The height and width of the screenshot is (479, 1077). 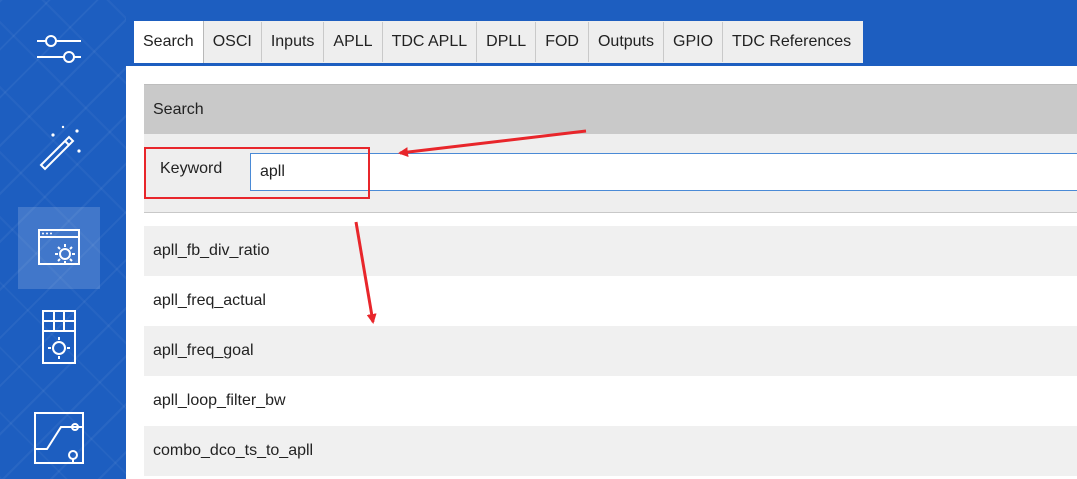 I want to click on sidebar-item-table, so click(x=59, y=337).